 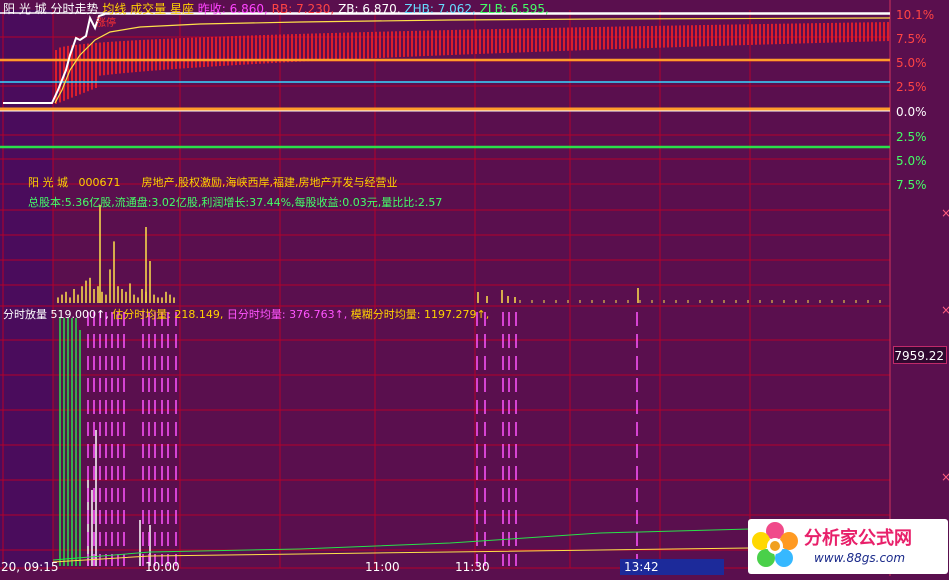 What do you see at coordinates (48, 182) in the screenshot?
I see `stock-name-info: 阳 光 城` at bounding box center [48, 182].